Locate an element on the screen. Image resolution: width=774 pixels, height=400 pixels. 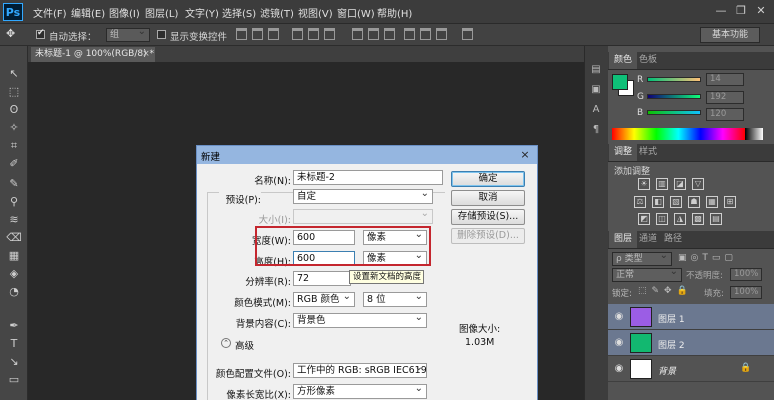
tab-color: 颜色 is located at coordinates (623, 60).